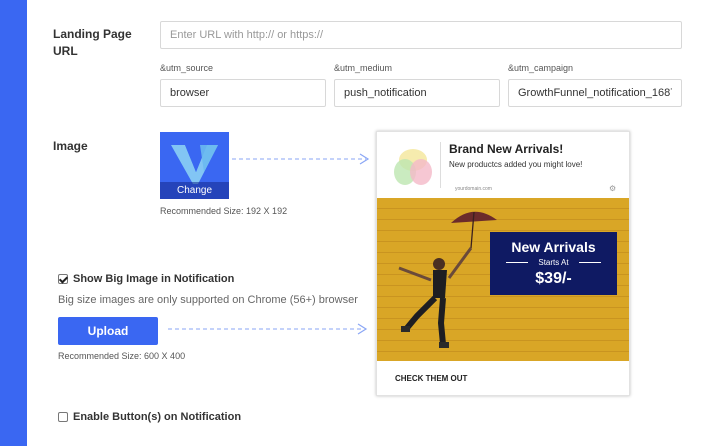  I want to click on preview-cta-button: CHECK THEM OUT, so click(431, 378).